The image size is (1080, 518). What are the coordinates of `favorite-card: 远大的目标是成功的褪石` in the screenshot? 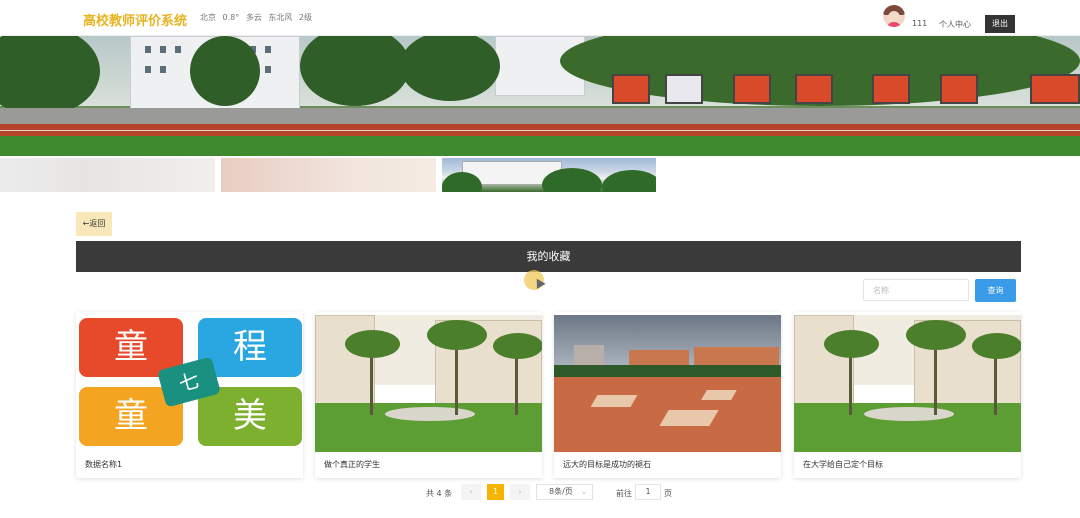 It's located at (667, 395).